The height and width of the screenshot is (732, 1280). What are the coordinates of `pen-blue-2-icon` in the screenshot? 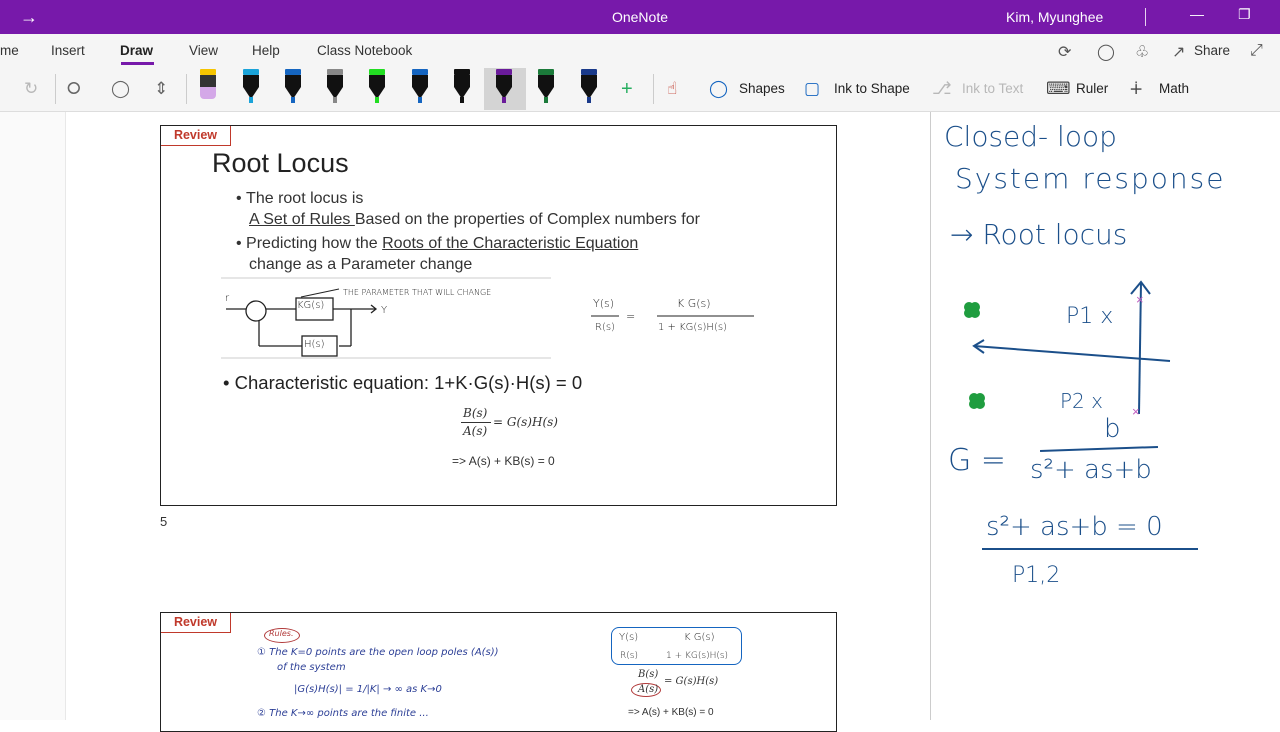 It's located at (293, 87).